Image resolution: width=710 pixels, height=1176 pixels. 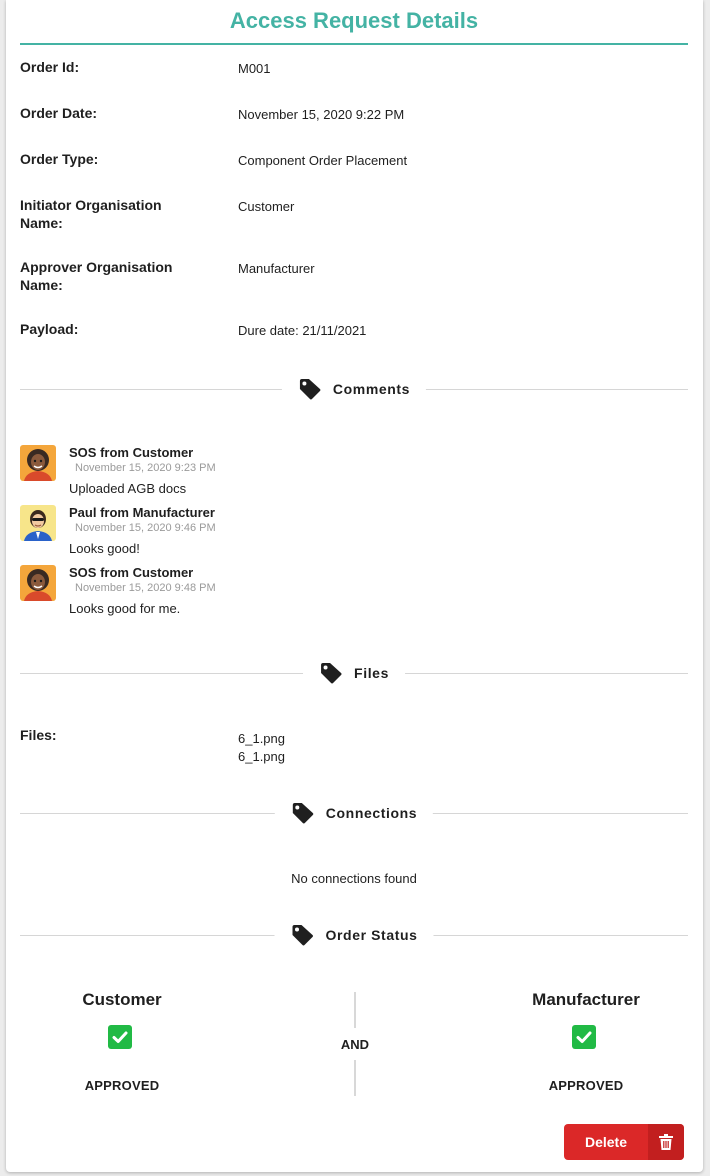 What do you see at coordinates (354, 44) in the screenshot?
I see `title-underline` at bounding box center [354, 44].